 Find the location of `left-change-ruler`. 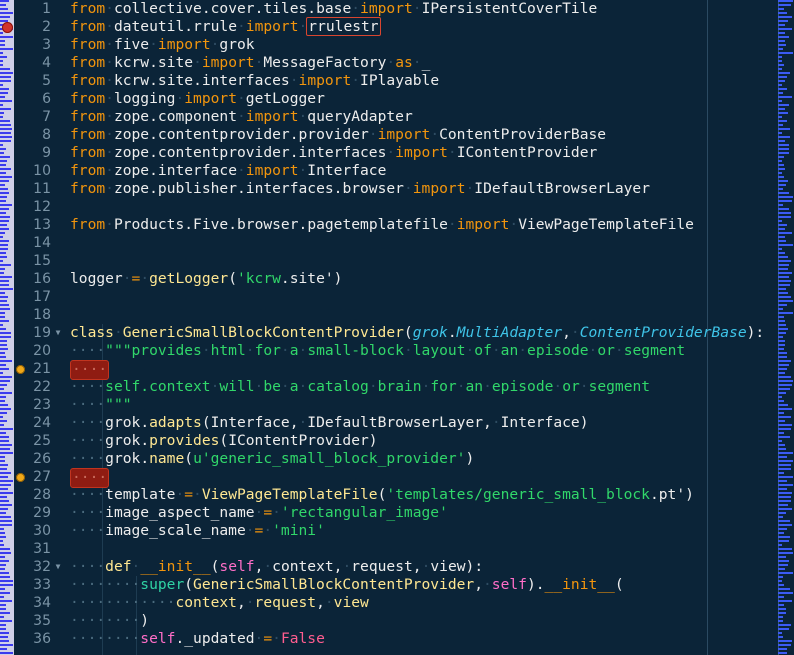

left-change-ruler is located at coordinates (7, 327).